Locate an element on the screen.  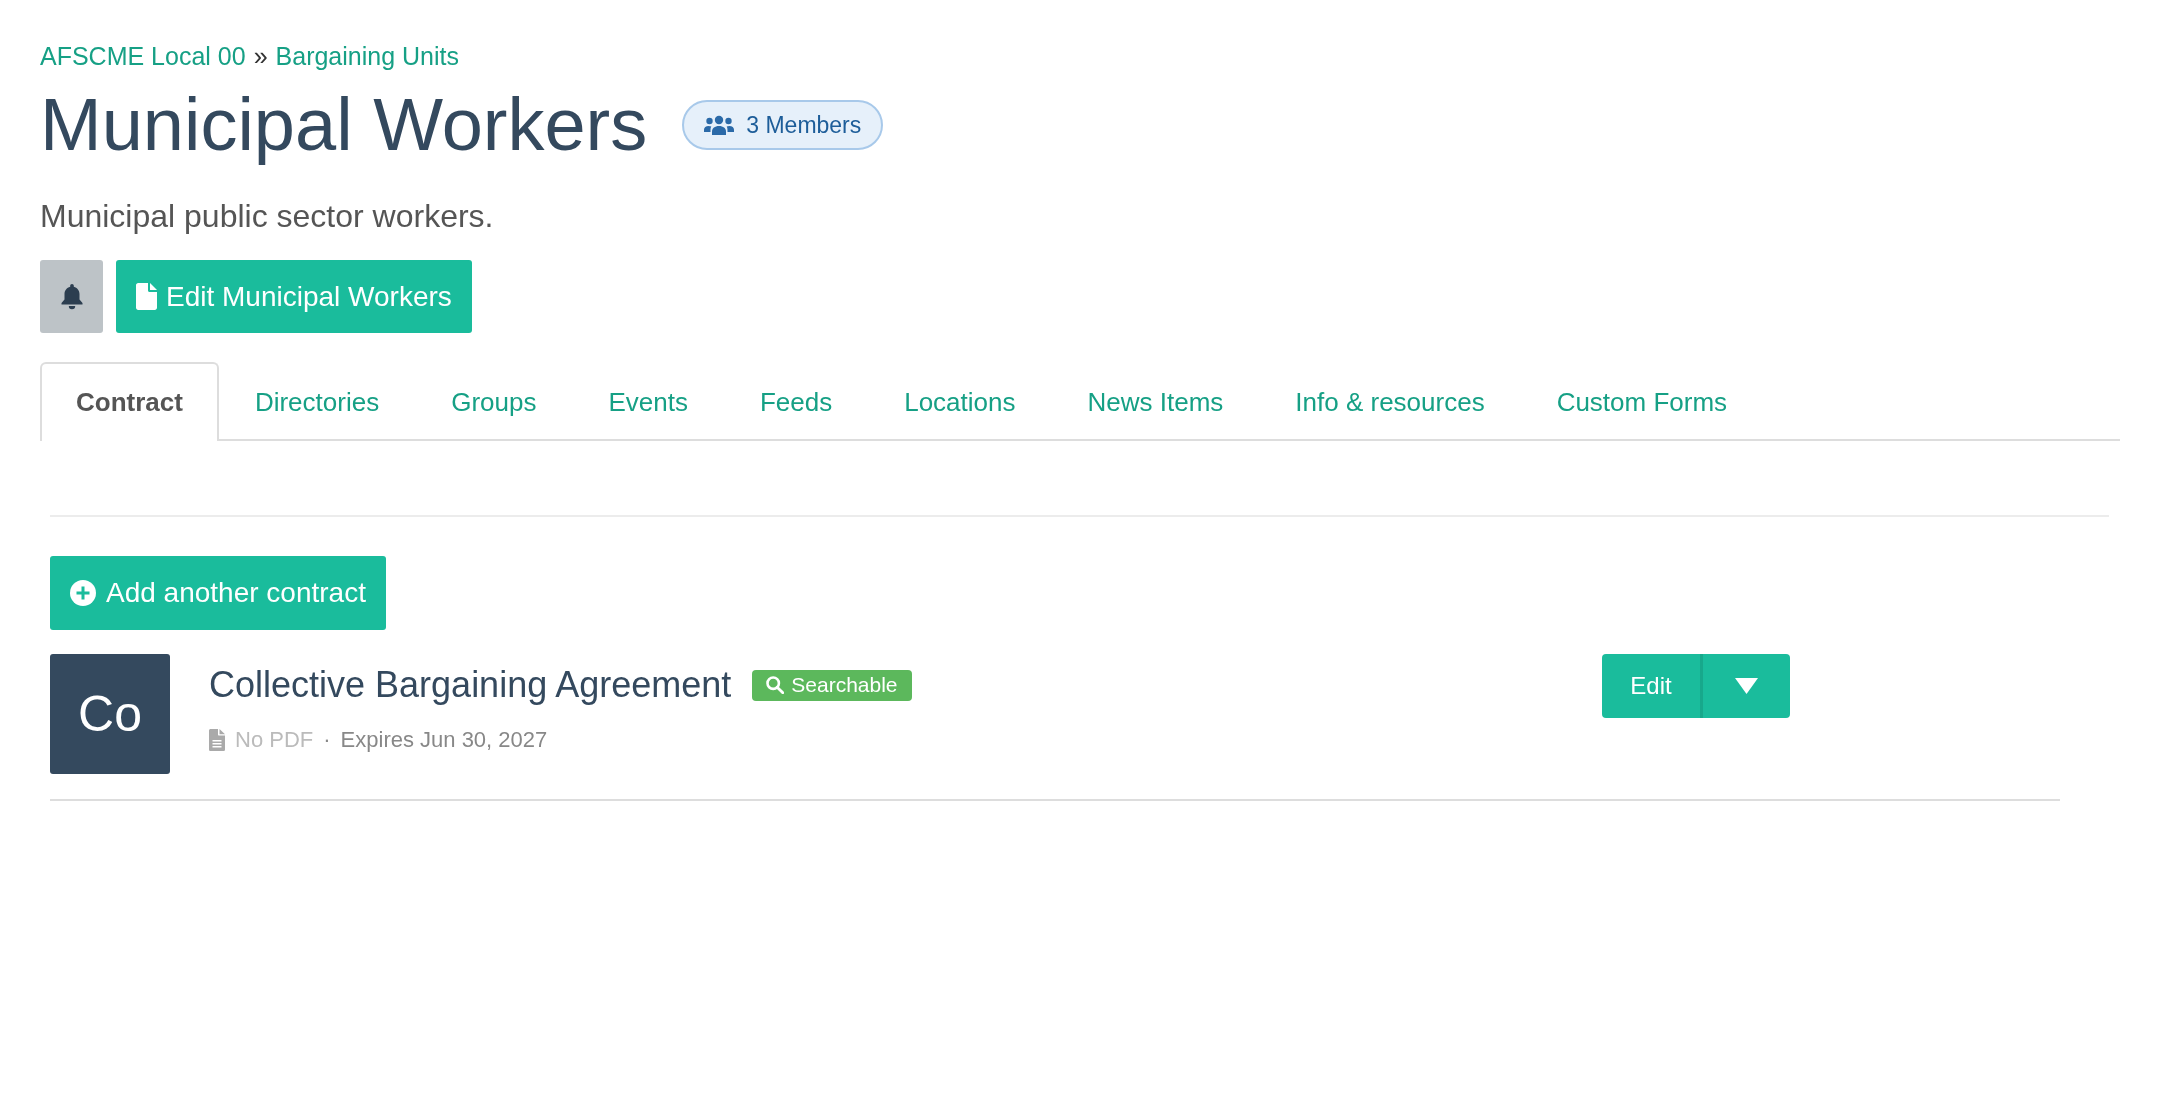
caret-icon is located at coordinates (1746, 686).